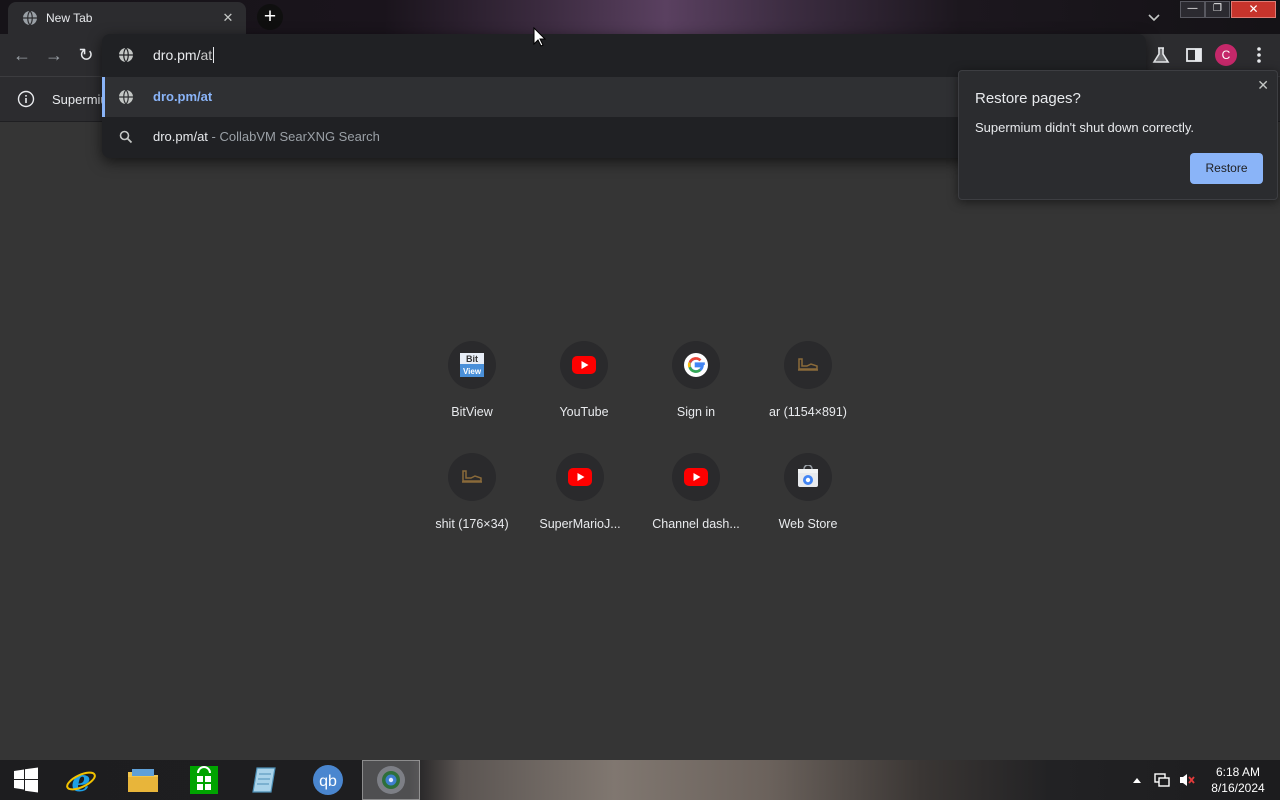 Image resolution: width=1280 pixels, height=800 pixels. I want to click on notes-icon, so click(264, 780).